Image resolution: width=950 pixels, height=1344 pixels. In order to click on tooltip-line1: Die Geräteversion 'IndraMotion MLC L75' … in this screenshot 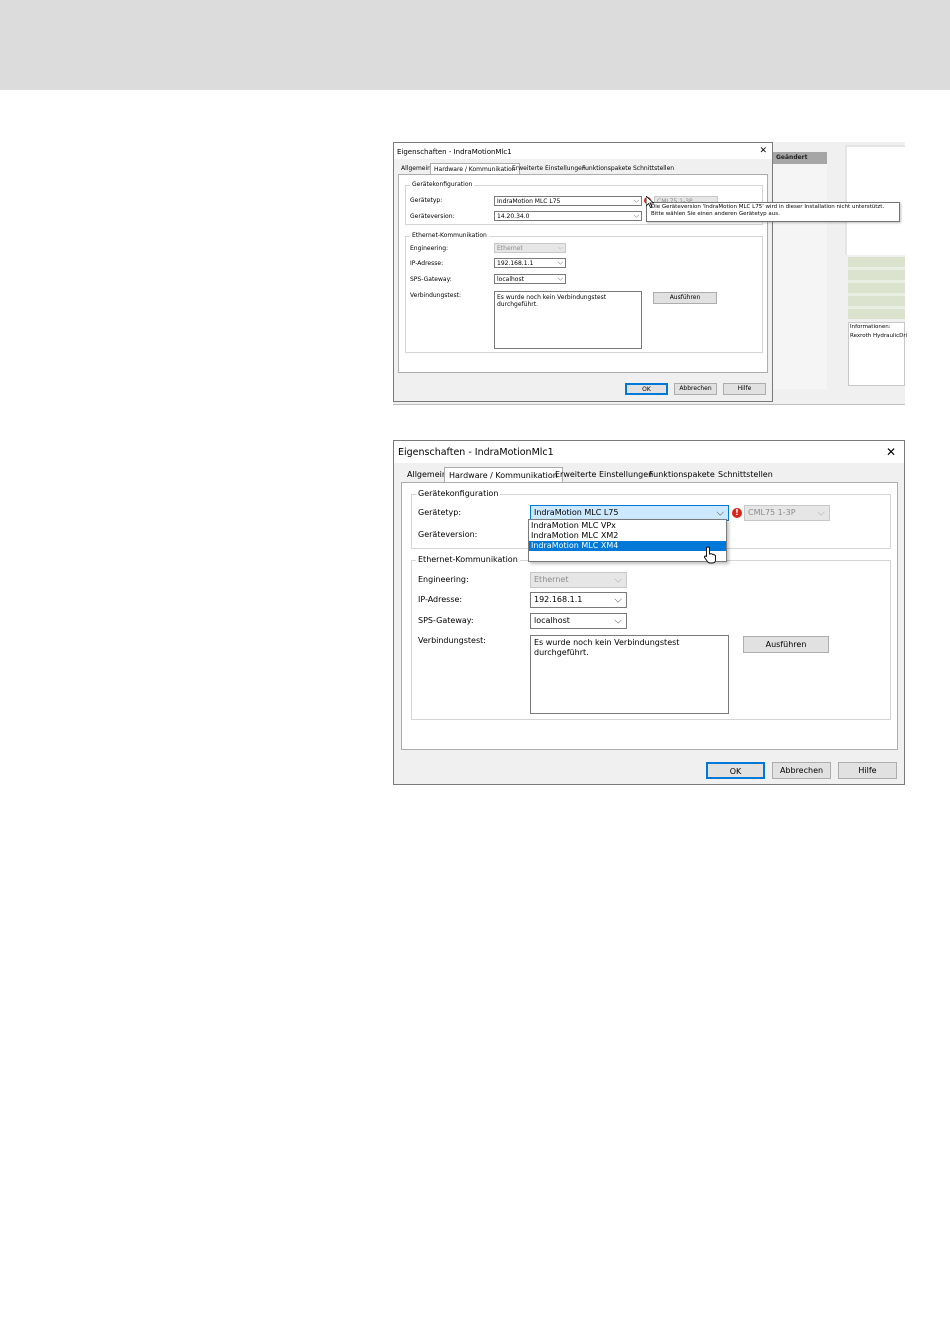, I will do `click(768, 207)`.